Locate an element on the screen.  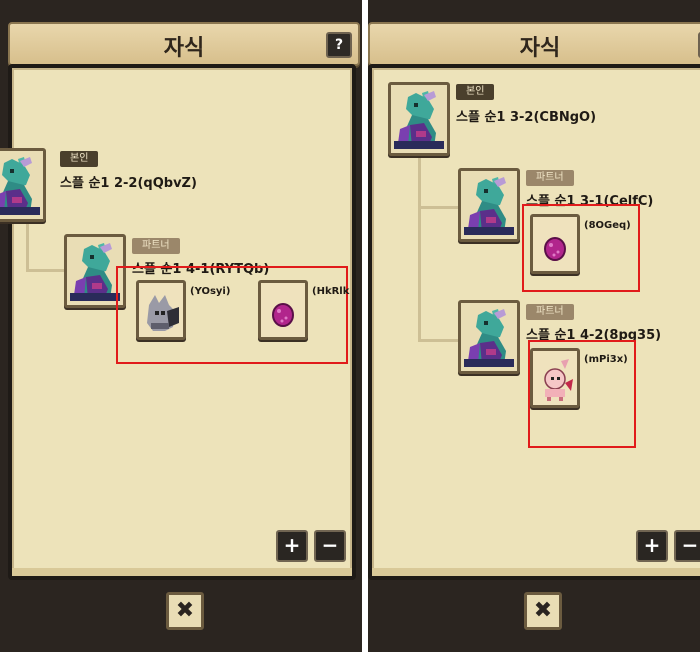
child-label: (8OGeq) is located at coordinates (607, 225).